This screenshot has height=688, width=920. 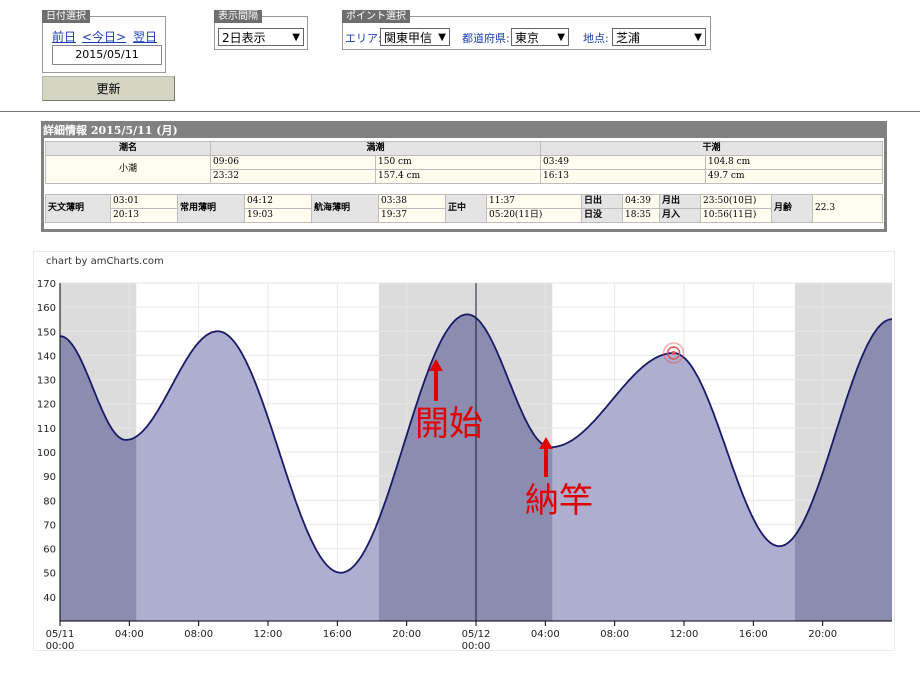 What do you see at coordinates (46, 429) in the screenshot?
I see `y-tick-label: 110` at bounding box center [46, 429].